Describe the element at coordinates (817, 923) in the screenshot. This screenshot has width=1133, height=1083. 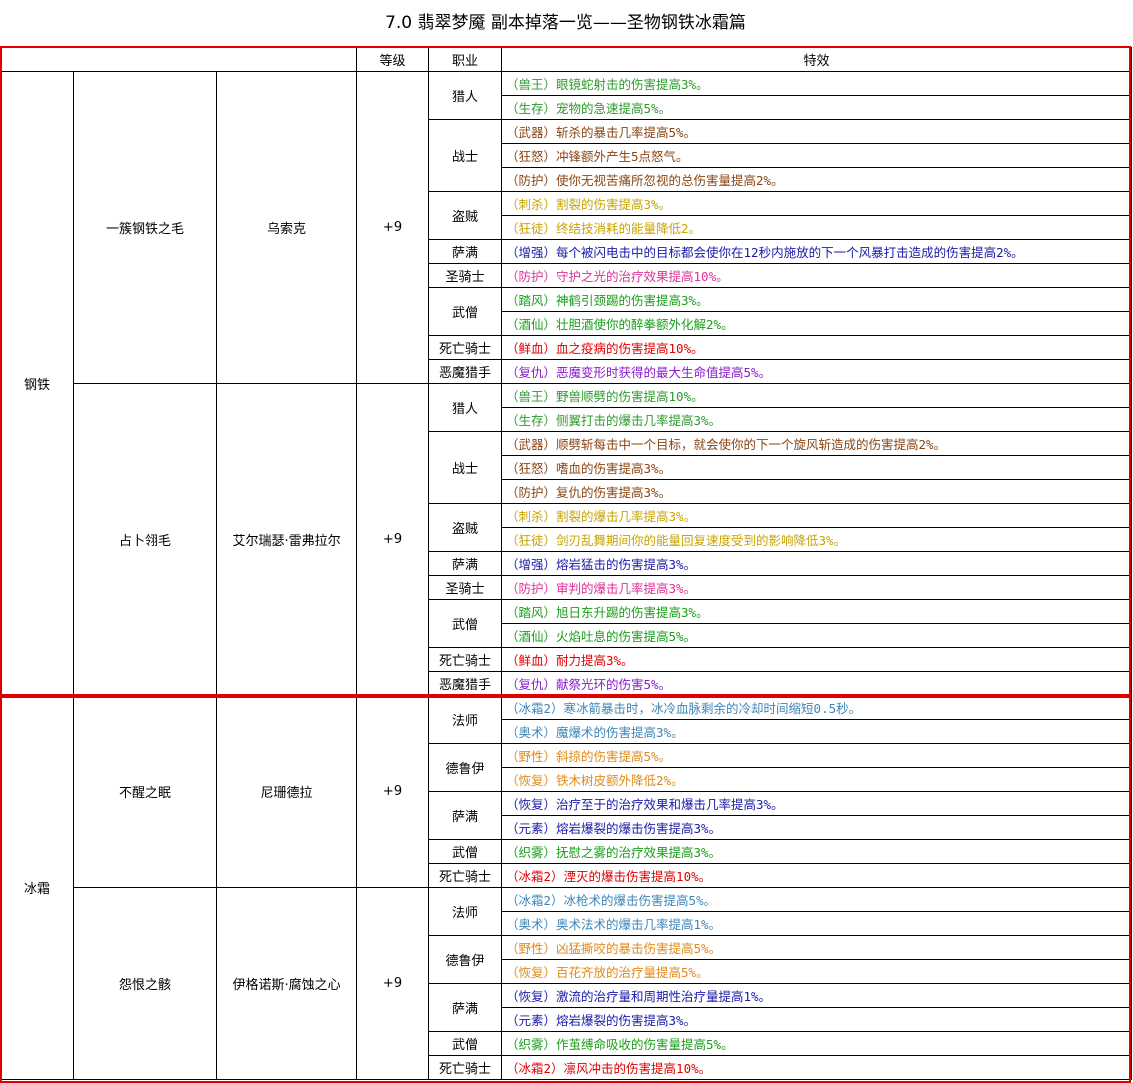
I see `effect-text-cell: （奥术）奥术法术的爆击几率提高1%。` at that location.